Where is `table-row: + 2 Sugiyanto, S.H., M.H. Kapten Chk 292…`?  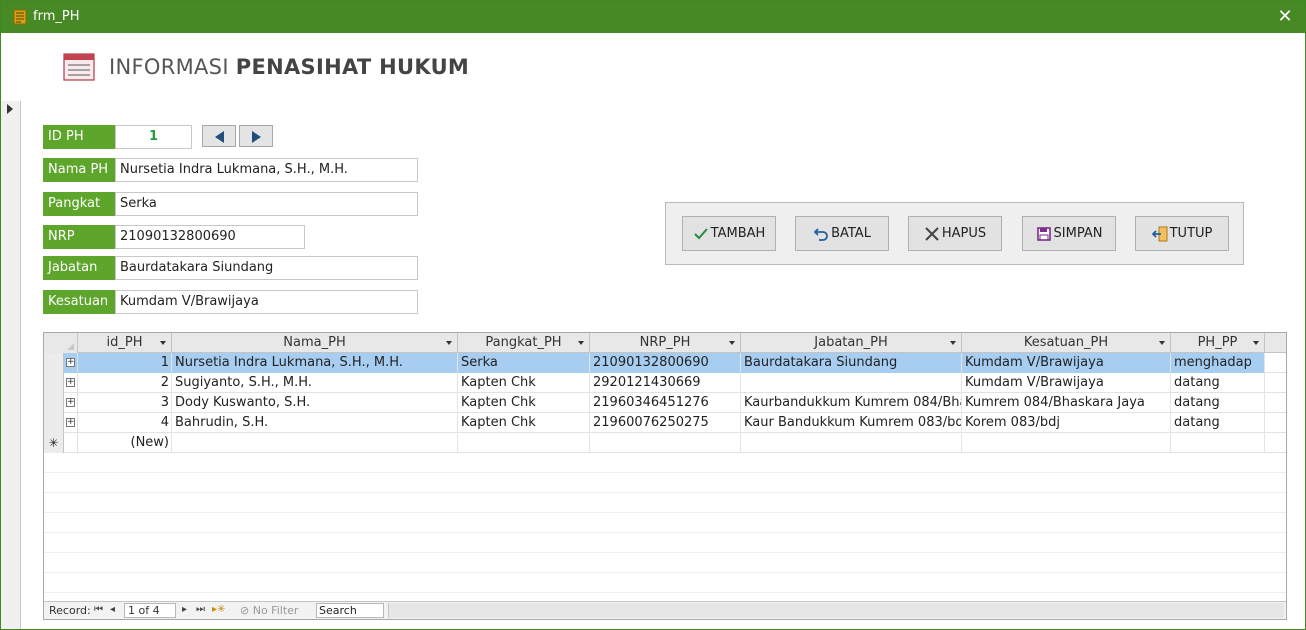 table-row: + 2 Sugiyanto, S.H., M.H. Kapten Chk 292… is located at coordinates (665, 383).